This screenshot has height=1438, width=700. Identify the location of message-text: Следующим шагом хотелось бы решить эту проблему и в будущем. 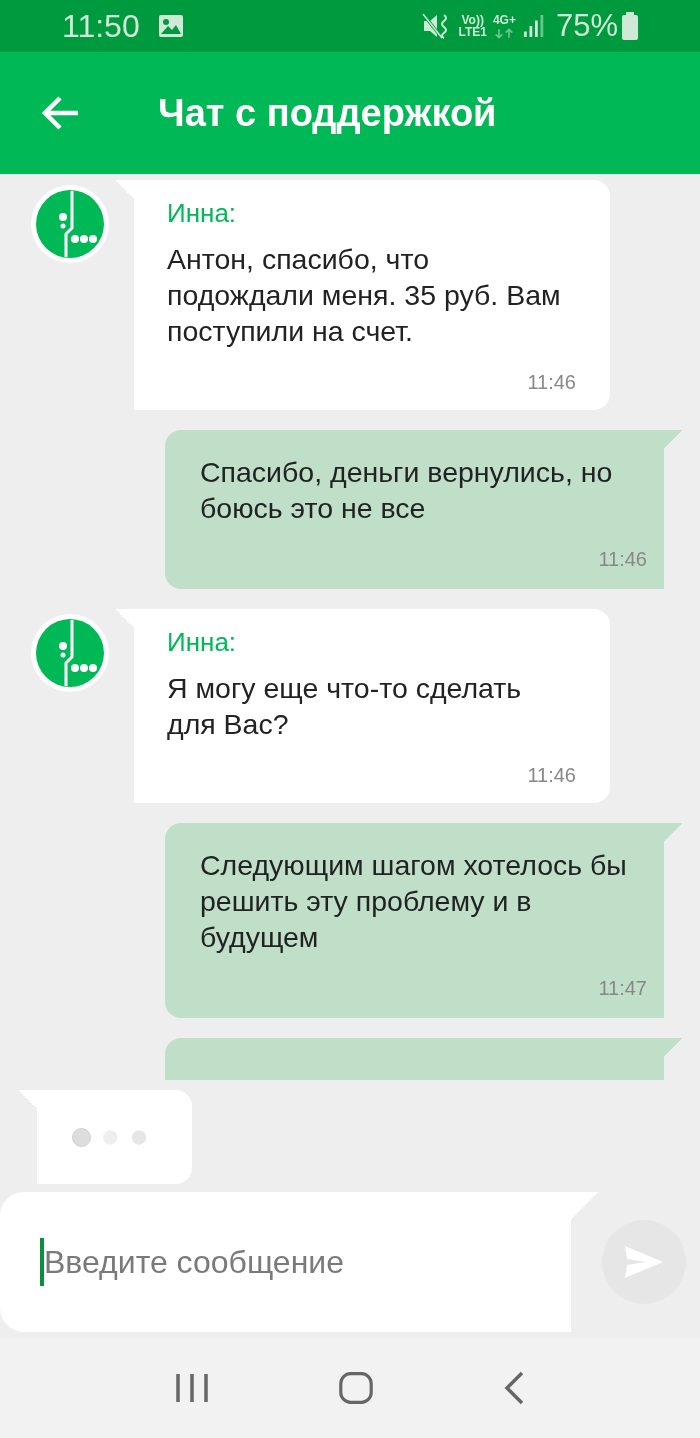
(414, 901).